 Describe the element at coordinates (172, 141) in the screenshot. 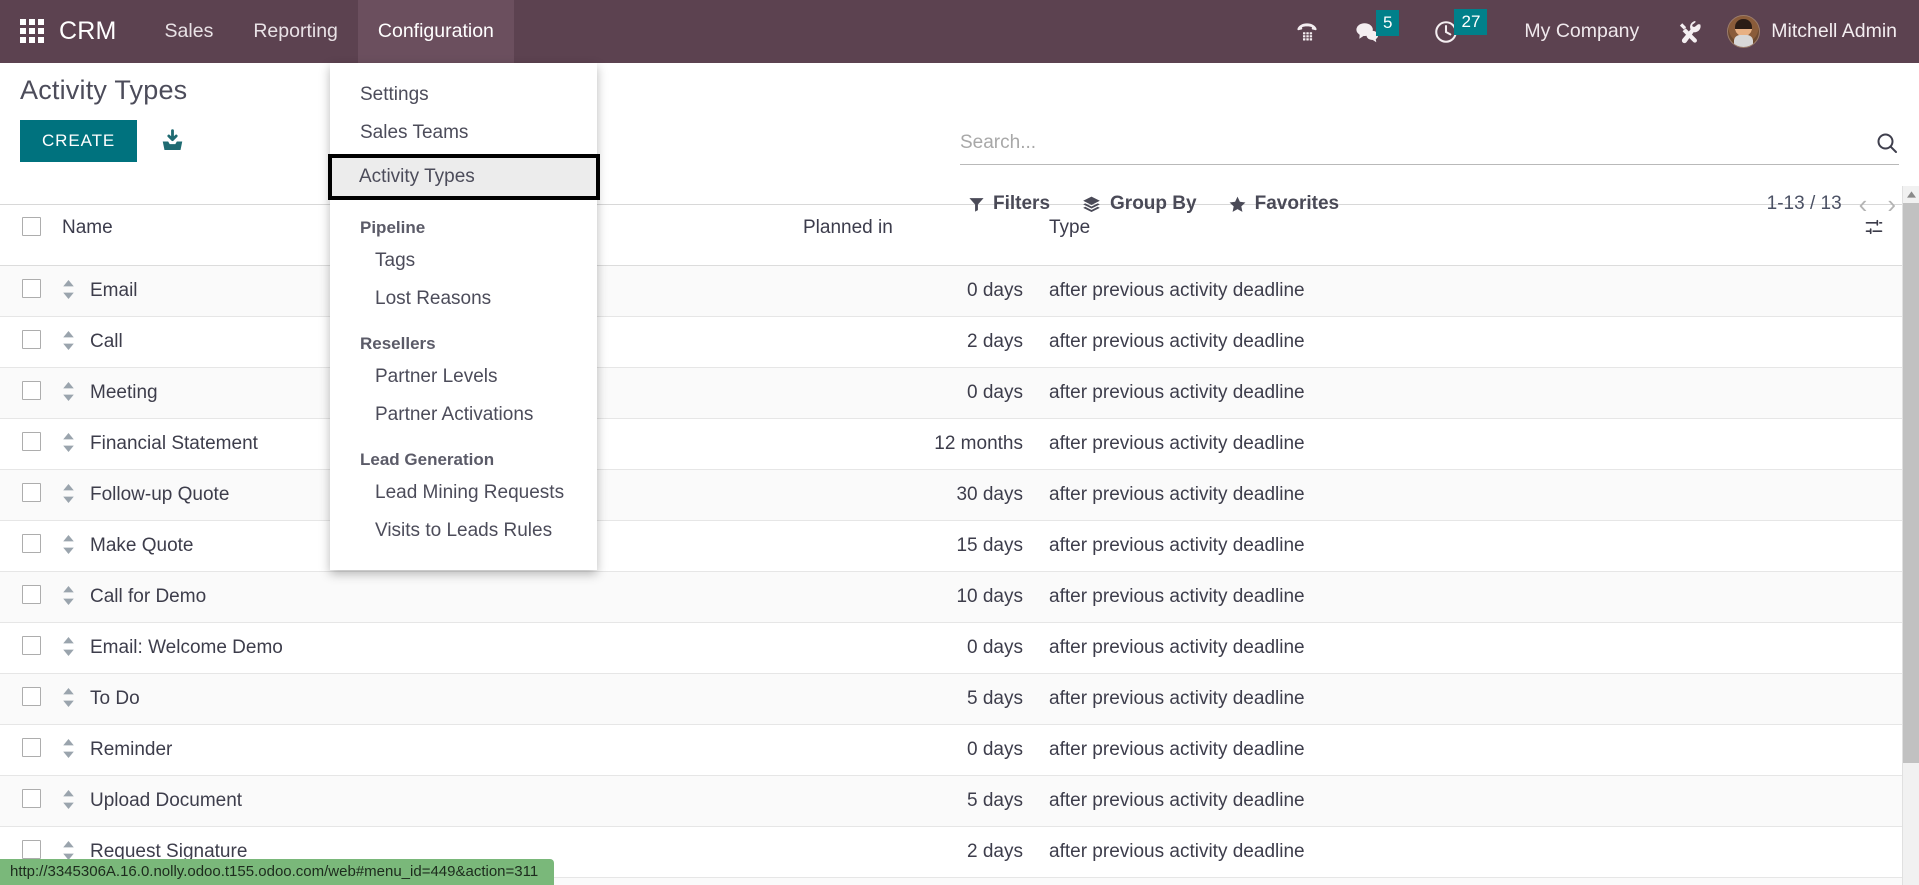

I see `import-download-icon` at that location.